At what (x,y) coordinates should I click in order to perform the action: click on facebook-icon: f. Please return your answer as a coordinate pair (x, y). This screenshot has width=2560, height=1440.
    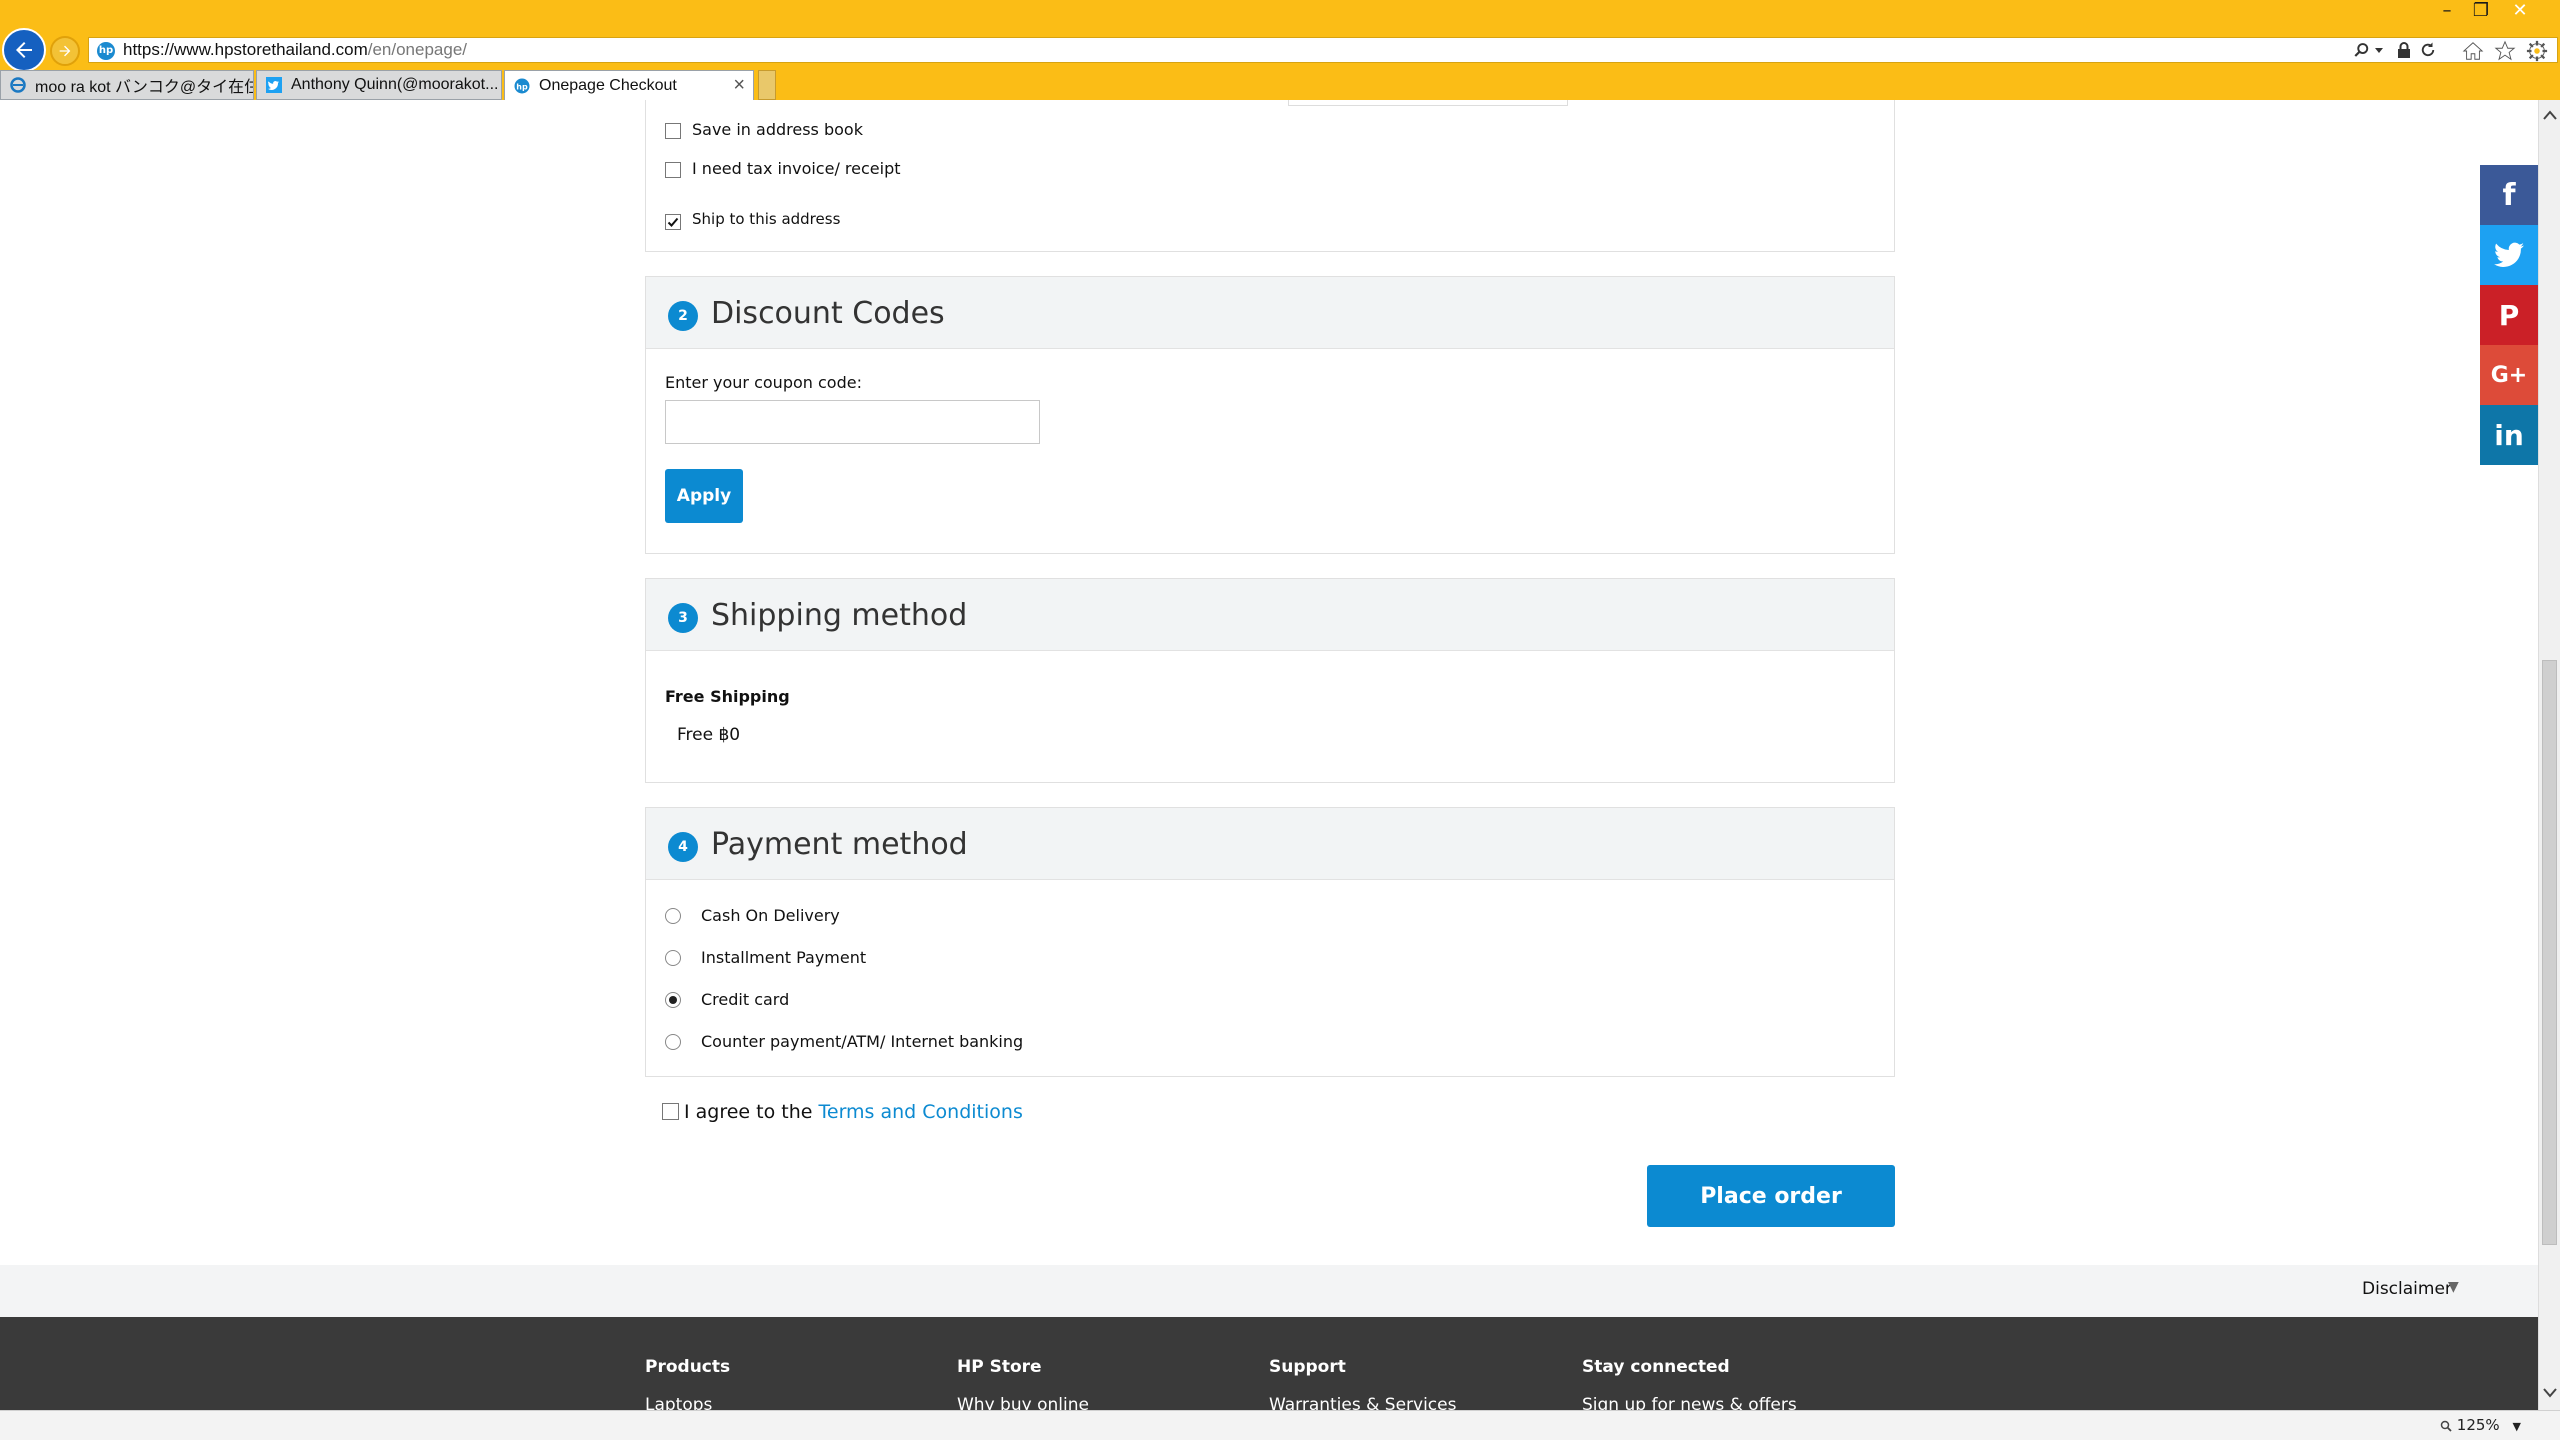
    Looking at the image, I should click on (2509, 195).